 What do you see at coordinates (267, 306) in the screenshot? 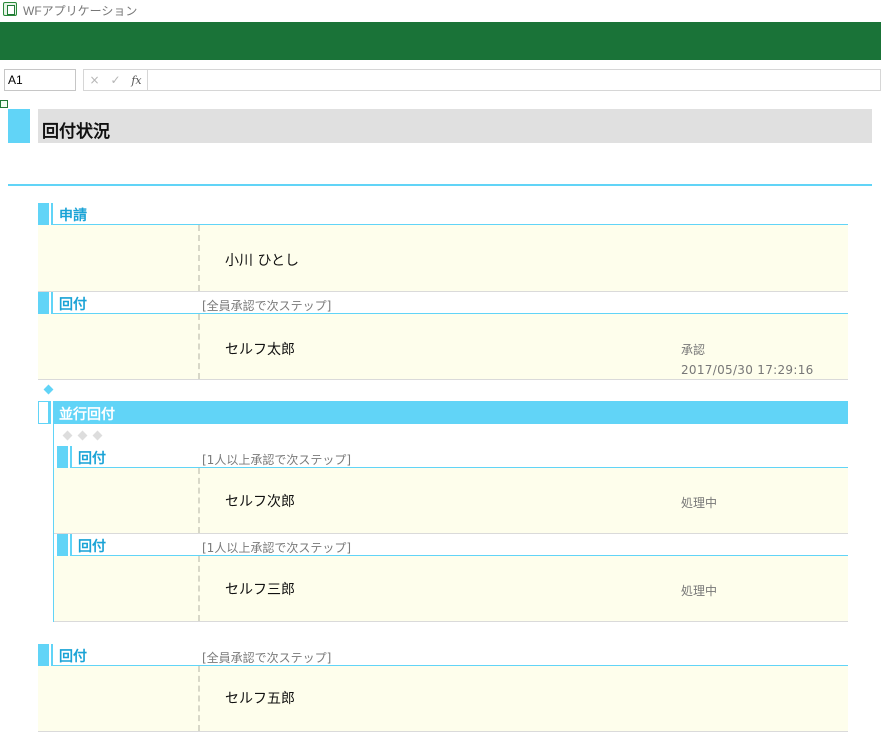
I see `route1-condition: [全員承認で次ステップ]` at bounding box center [267, 306].